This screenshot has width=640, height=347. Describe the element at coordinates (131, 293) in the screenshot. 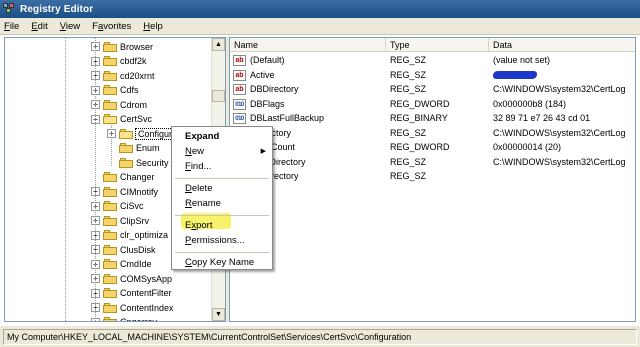

I see `tree-item-contentfilter: + ContentFilter` at that location.